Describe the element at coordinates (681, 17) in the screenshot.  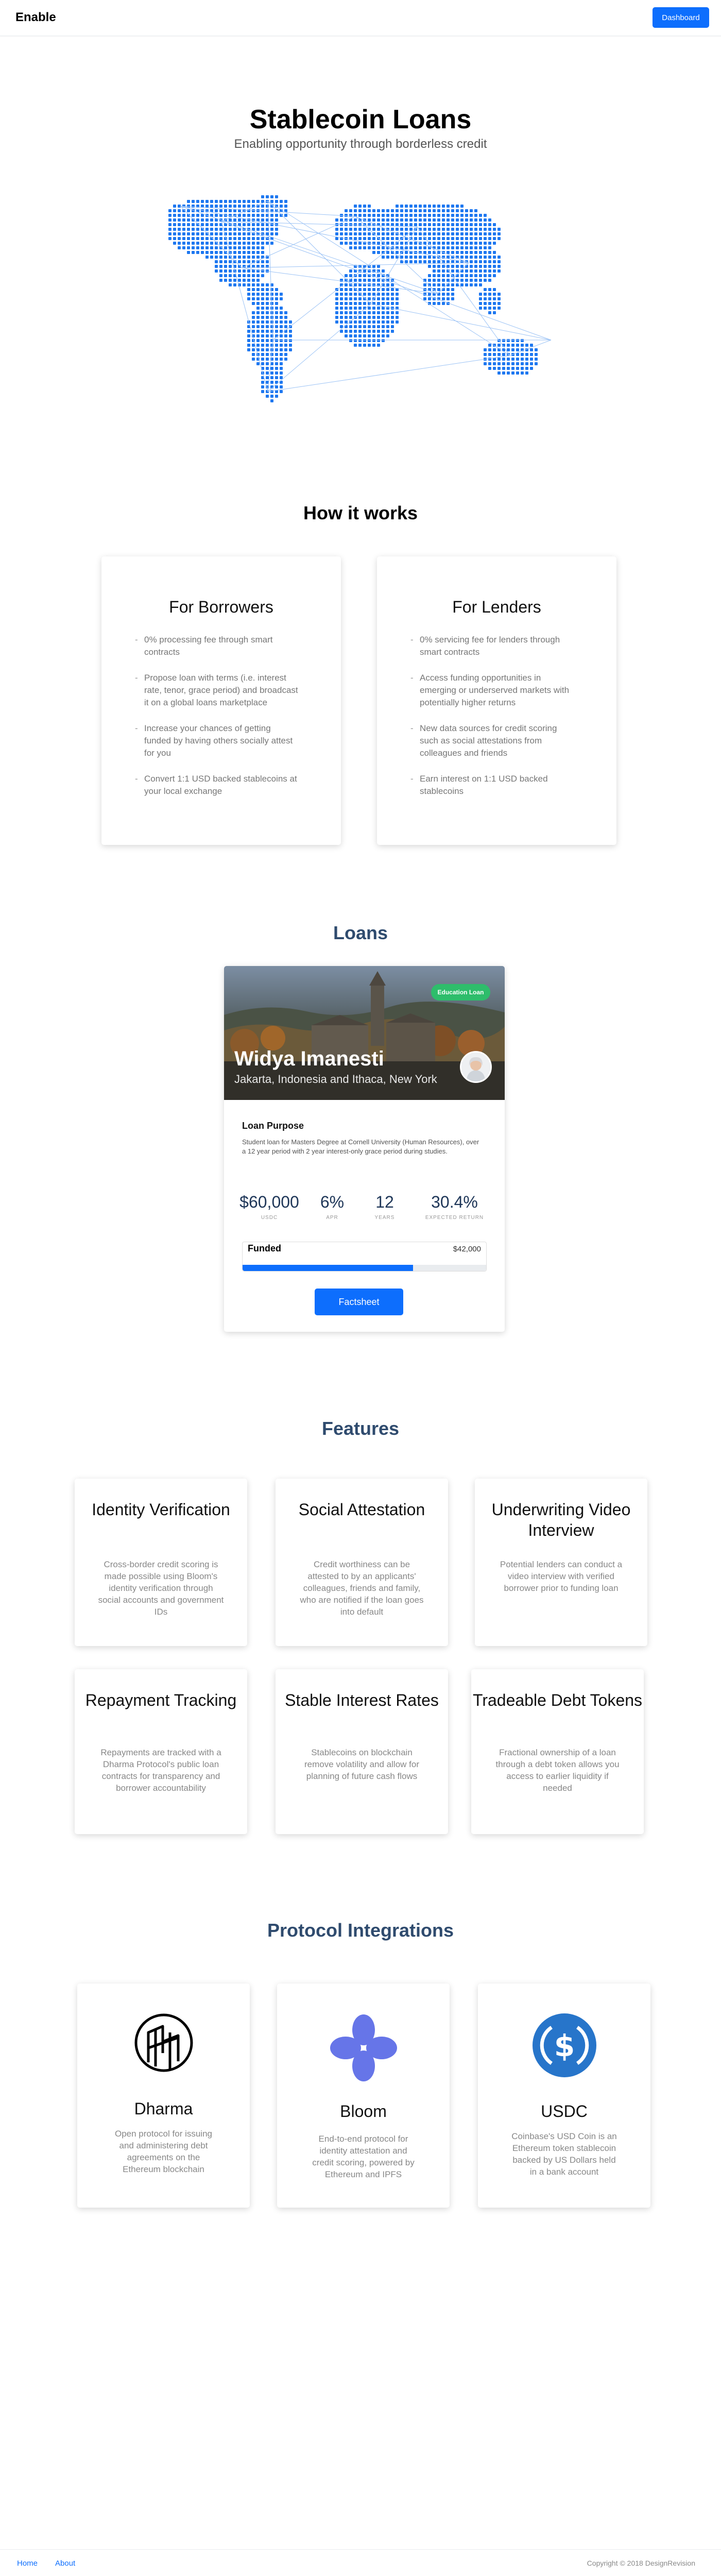
I see `dashboard-button: Dashboard` at that location.